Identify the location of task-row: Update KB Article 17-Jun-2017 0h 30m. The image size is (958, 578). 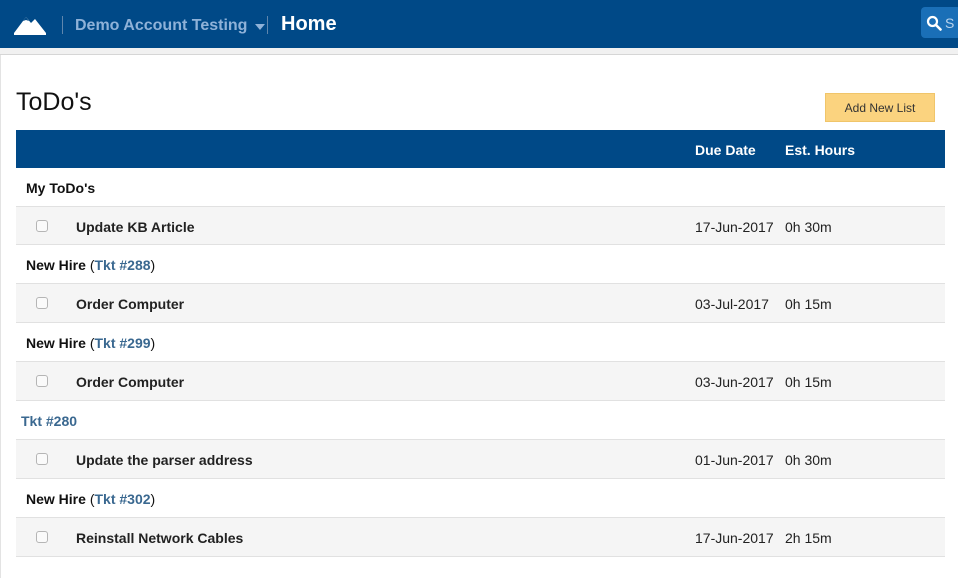
(480, 226).